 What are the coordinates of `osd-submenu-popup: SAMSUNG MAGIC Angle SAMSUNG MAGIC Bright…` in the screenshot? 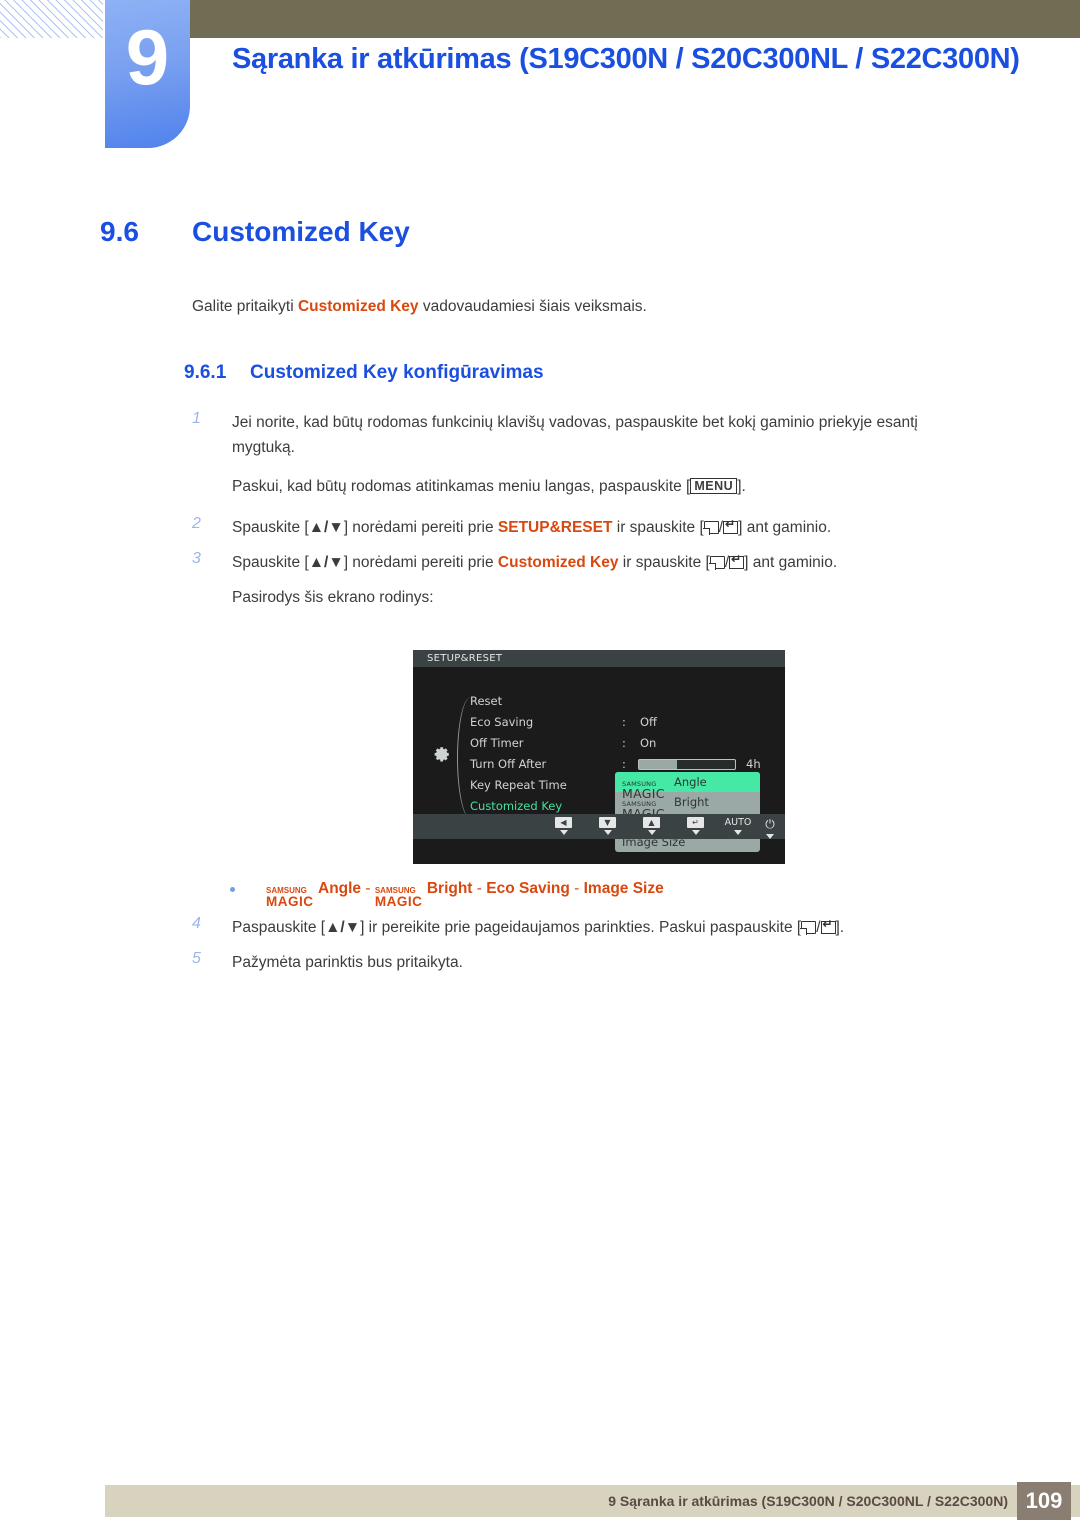 It's located at (687, 812).